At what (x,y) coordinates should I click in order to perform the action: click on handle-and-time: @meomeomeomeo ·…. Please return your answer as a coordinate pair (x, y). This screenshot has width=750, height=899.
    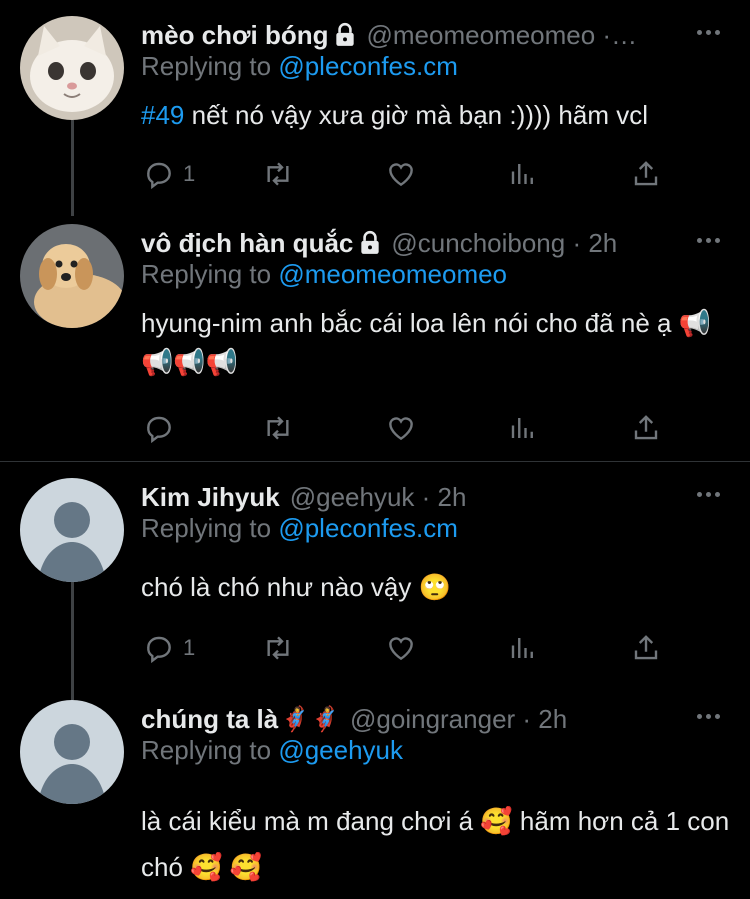
    Looking at the image, I should click on (501, 35).